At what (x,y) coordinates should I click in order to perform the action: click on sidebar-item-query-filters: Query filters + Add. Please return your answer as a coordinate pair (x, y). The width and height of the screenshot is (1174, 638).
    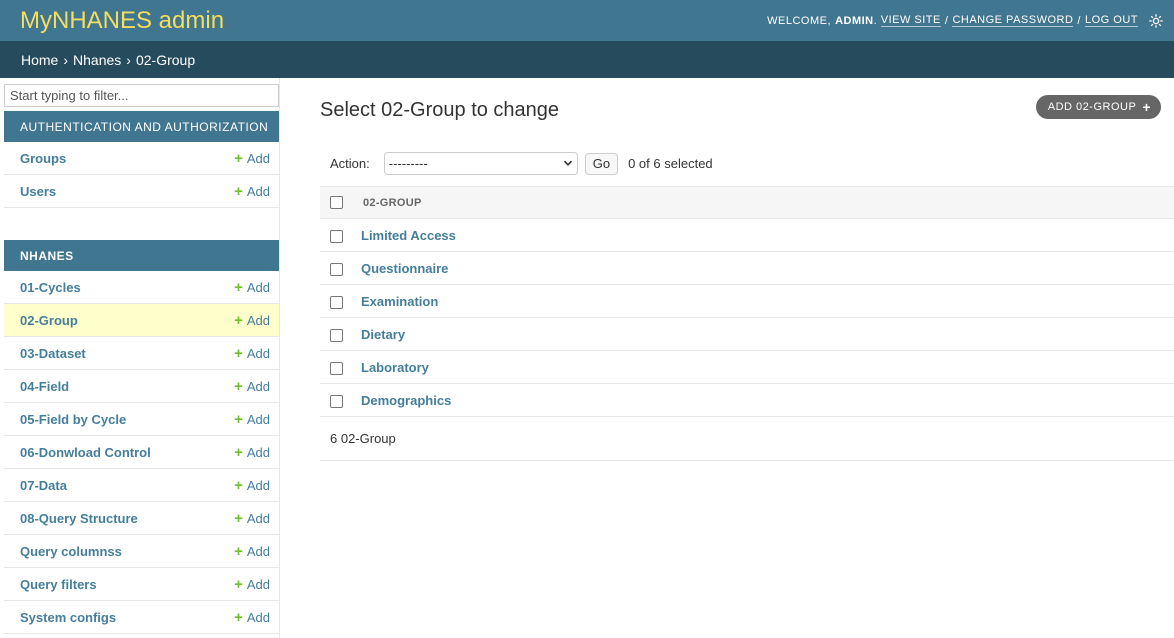
    Looking at the image, I should click on (141, 584).